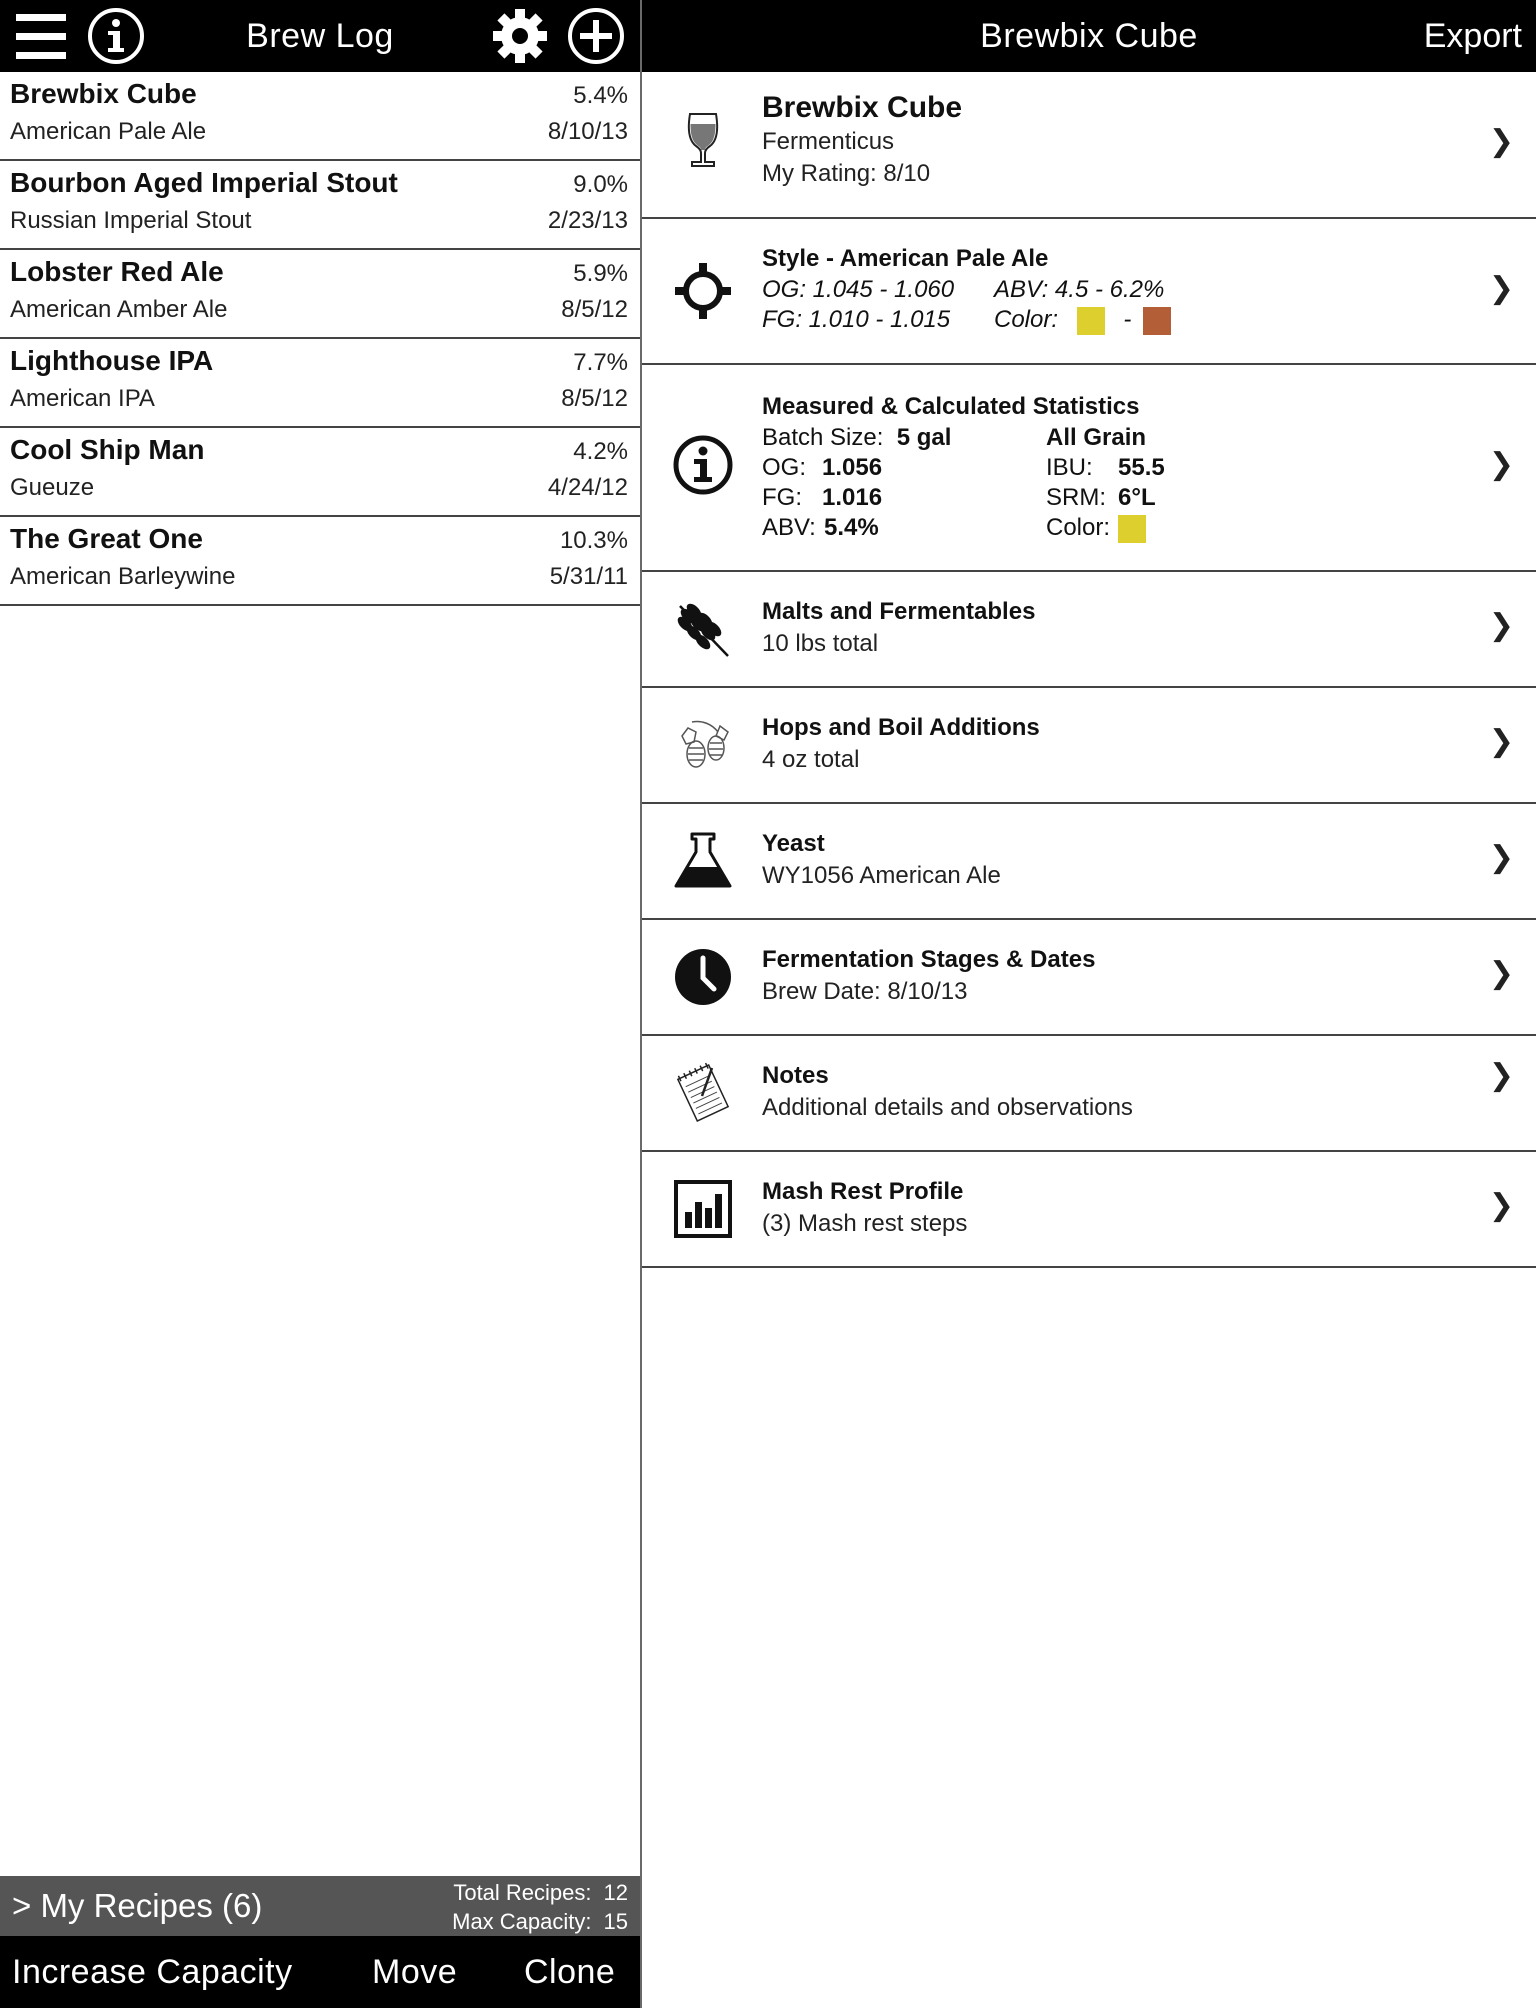 Image resolution: width=1536 pixels, height=2008 pixels. I want to click on abv-value: 5.4%, so click(851, 527).